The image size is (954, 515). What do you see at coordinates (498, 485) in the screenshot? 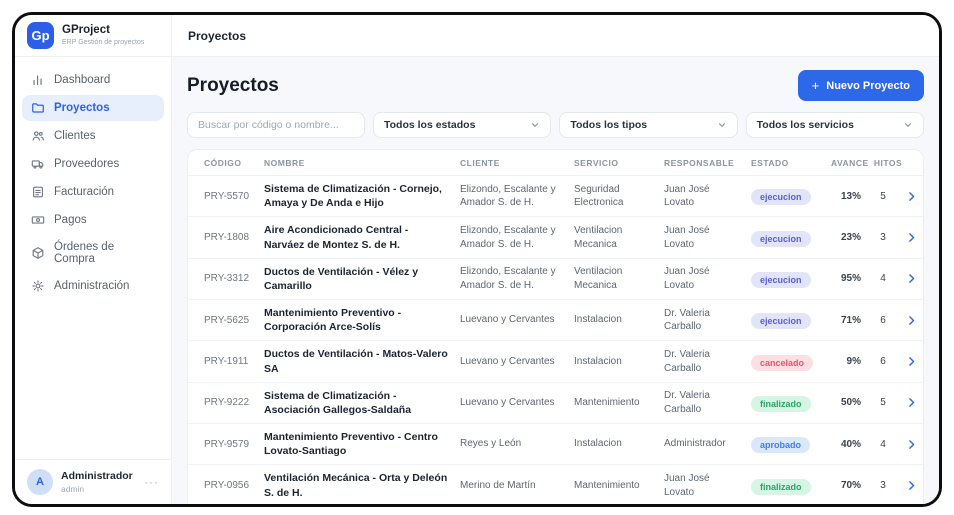
I see `project-client: Merino de Martín` at bounding box center [498, 485].